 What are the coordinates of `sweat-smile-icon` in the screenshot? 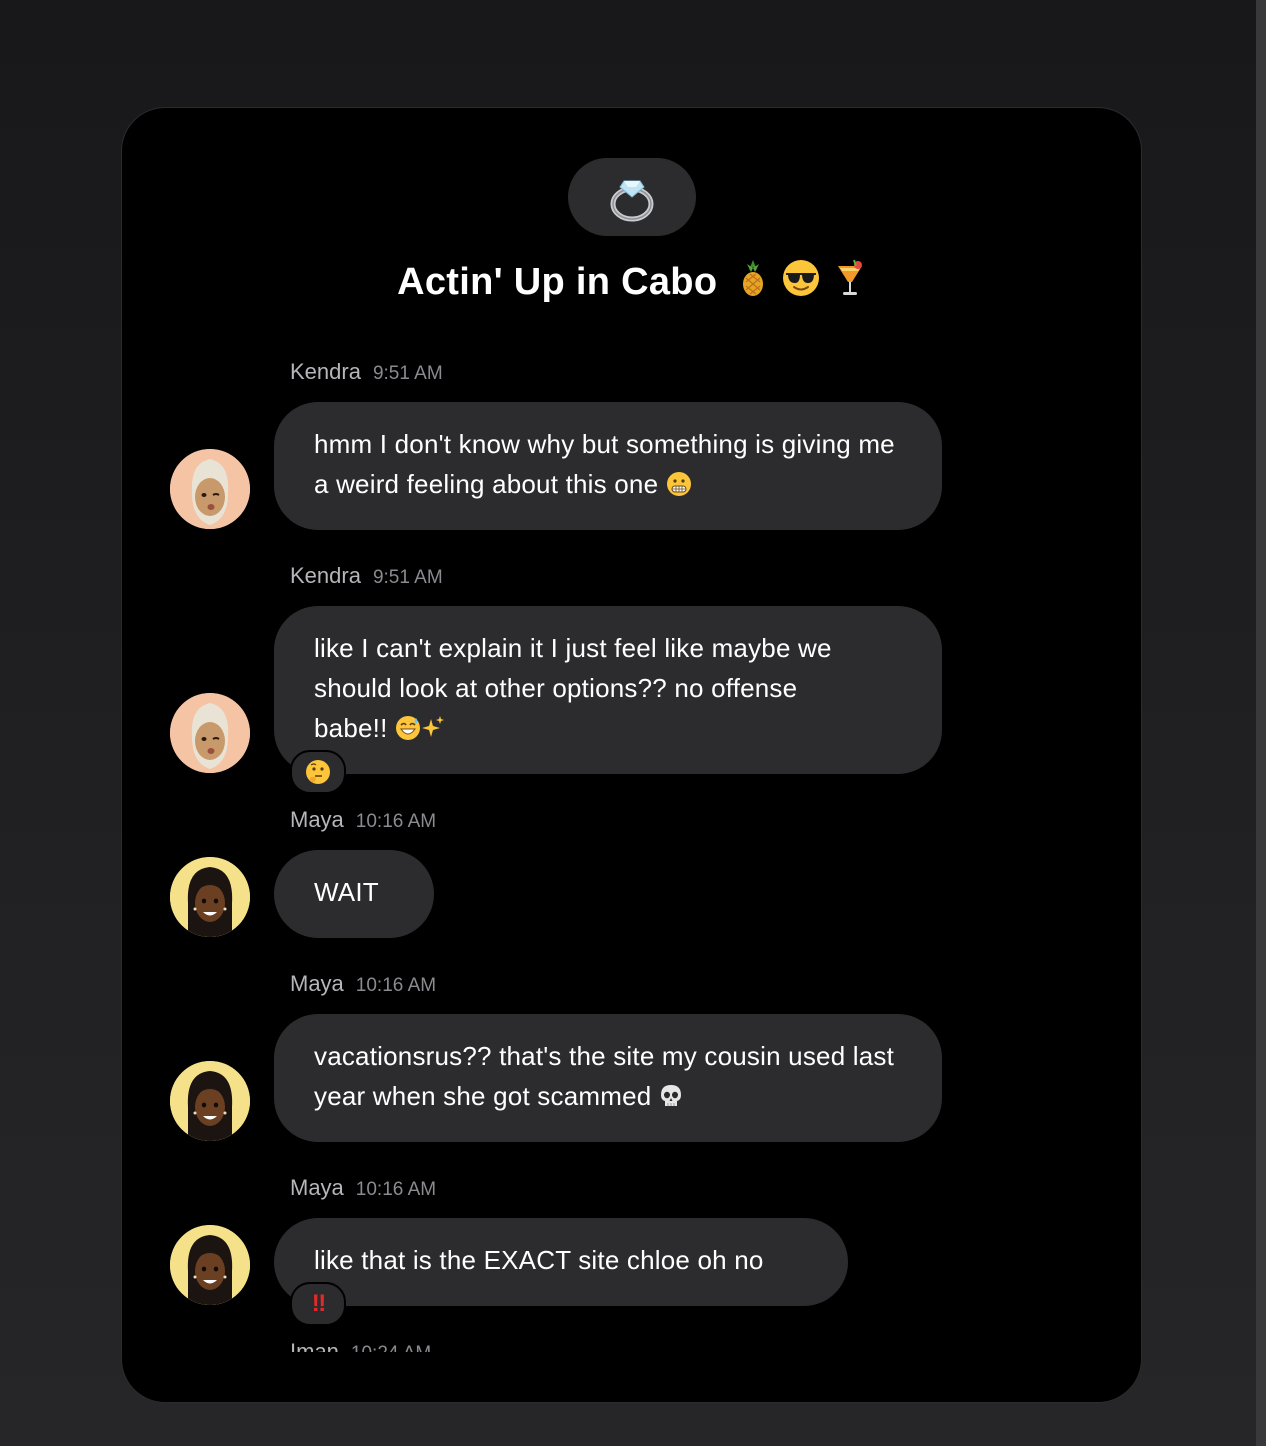 It's located at (408, 732).